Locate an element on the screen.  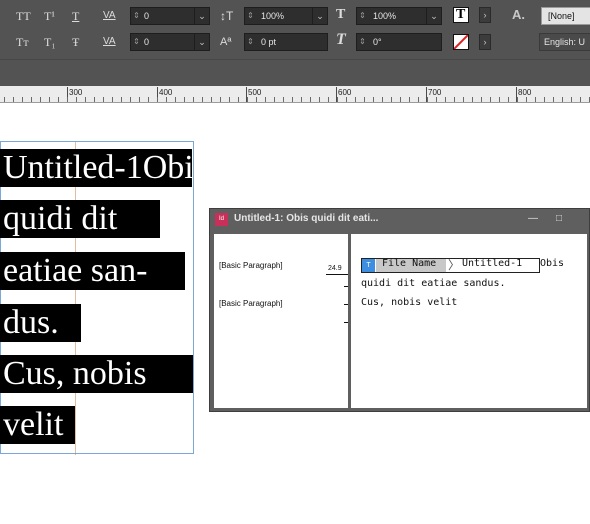
minimize-icon: — is located at coordinates (533, 219).